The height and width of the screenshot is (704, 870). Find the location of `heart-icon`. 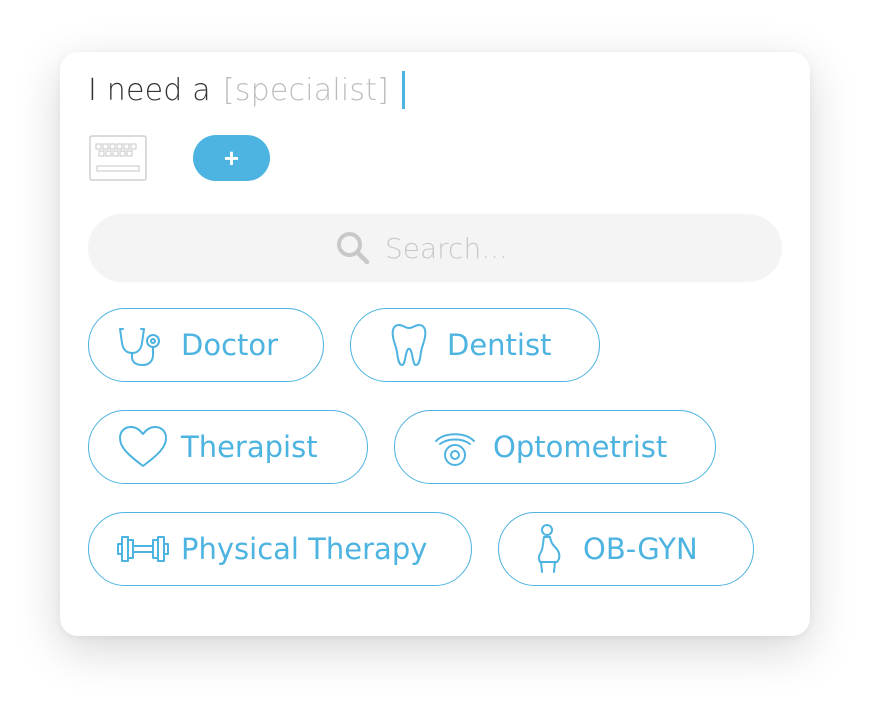

heart-icon is located at coordinates (143, 447).